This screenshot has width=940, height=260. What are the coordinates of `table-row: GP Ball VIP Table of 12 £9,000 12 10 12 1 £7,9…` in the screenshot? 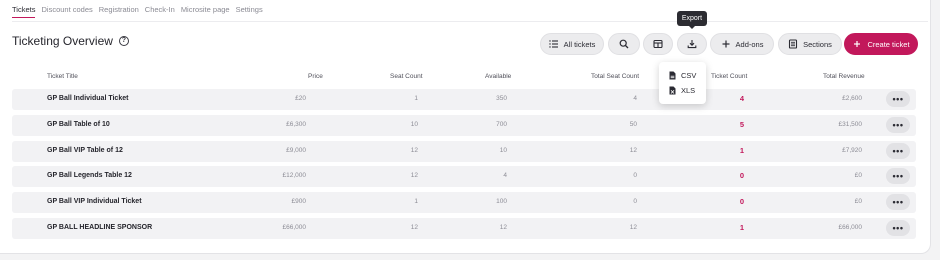 It's located at (464, 151).